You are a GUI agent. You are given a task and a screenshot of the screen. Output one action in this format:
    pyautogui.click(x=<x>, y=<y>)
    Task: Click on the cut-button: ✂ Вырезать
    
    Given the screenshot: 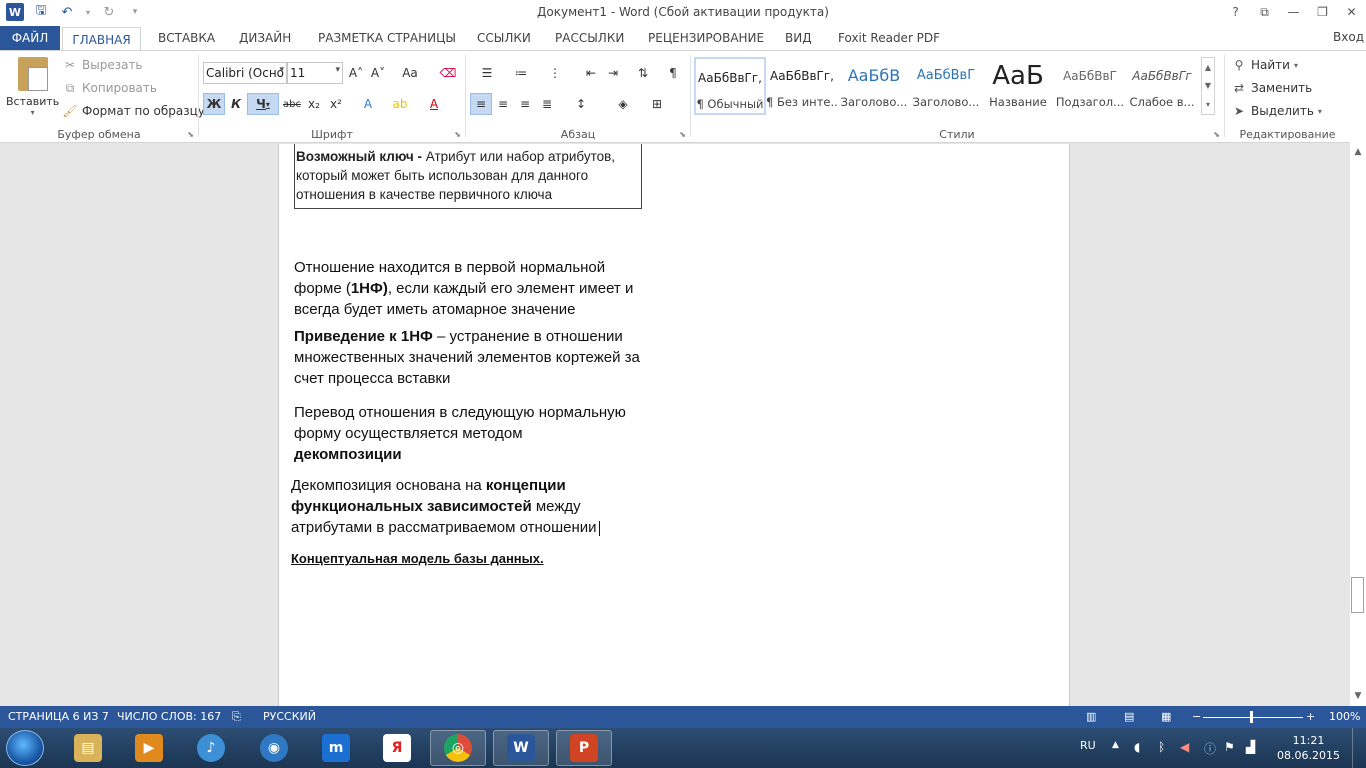 What is the action you would take?
    pyautogui.click(x=102, y=65)
    